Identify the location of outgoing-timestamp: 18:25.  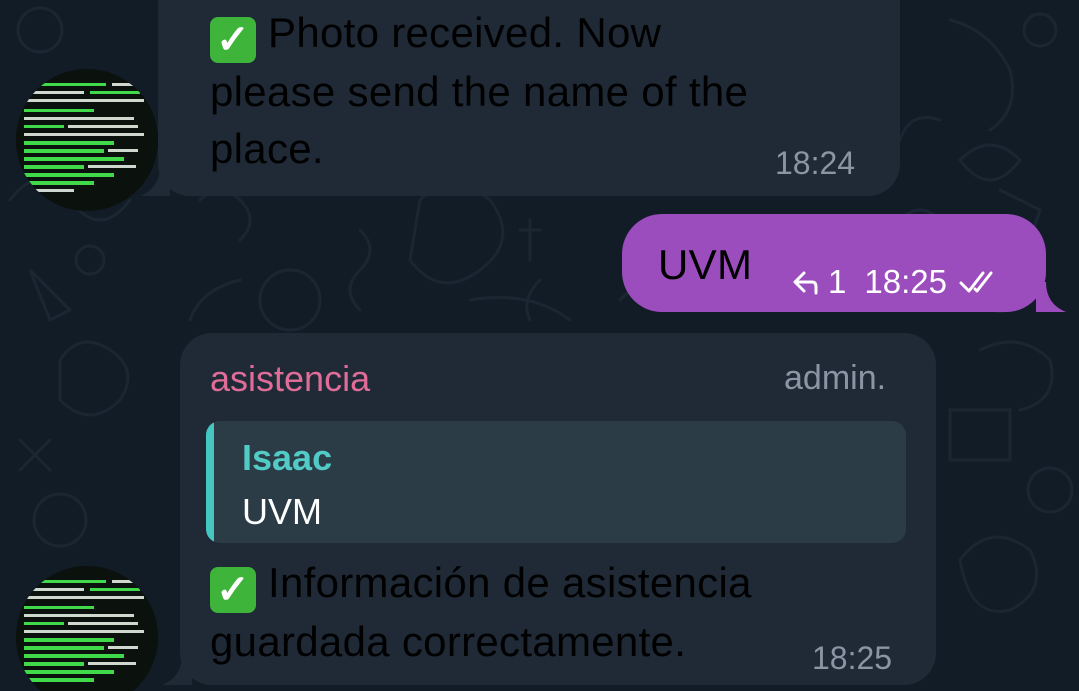
(905, 281).